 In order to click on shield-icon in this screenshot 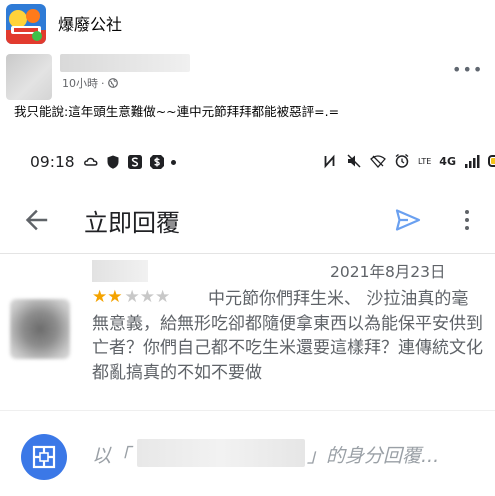, I will do `click(113, 162)`.